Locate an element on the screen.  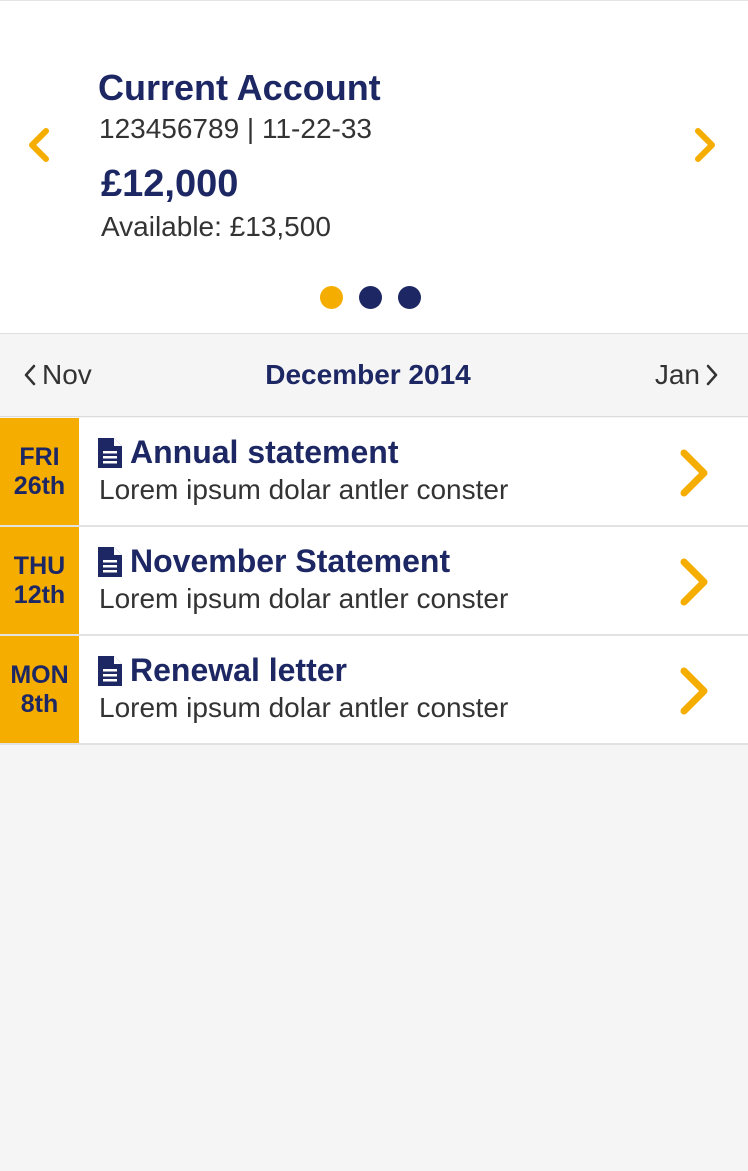
document-title: November Statement is located at coordinates (274, 561).